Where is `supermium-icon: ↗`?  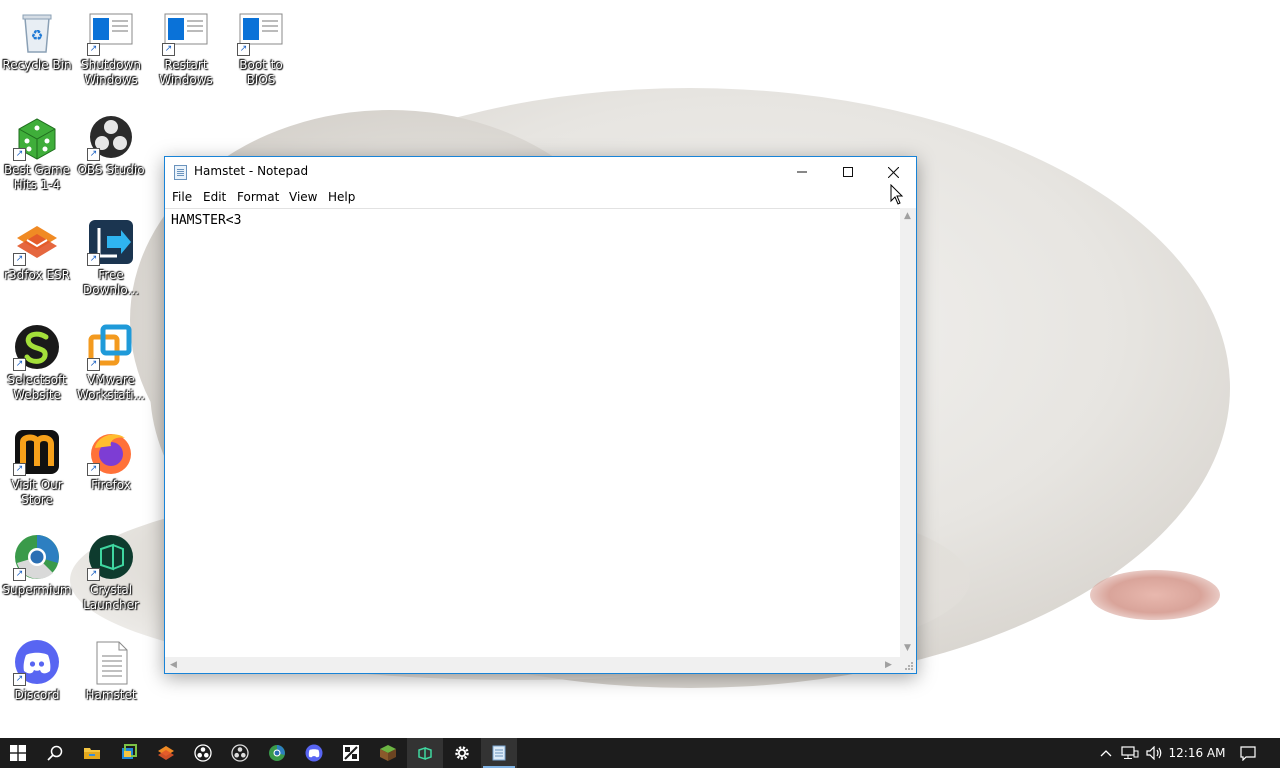
supermium-icon: ↗ is located at coordinates (37, 557).